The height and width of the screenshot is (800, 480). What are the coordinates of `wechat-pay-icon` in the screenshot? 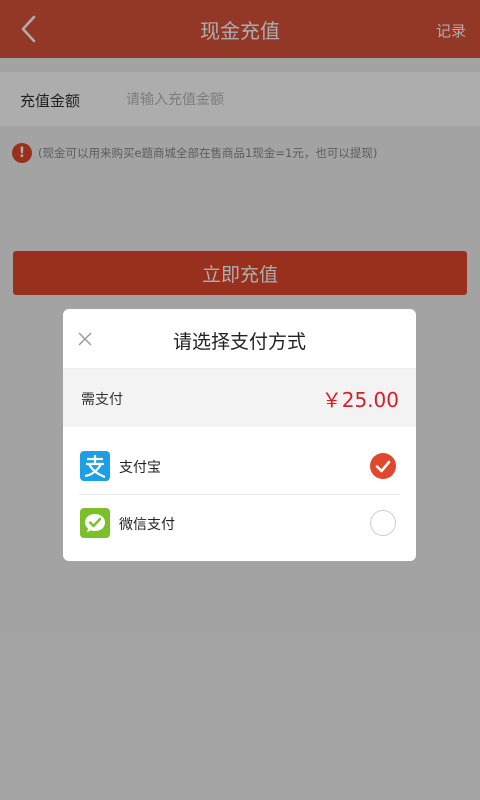 It's located at (95, 523).